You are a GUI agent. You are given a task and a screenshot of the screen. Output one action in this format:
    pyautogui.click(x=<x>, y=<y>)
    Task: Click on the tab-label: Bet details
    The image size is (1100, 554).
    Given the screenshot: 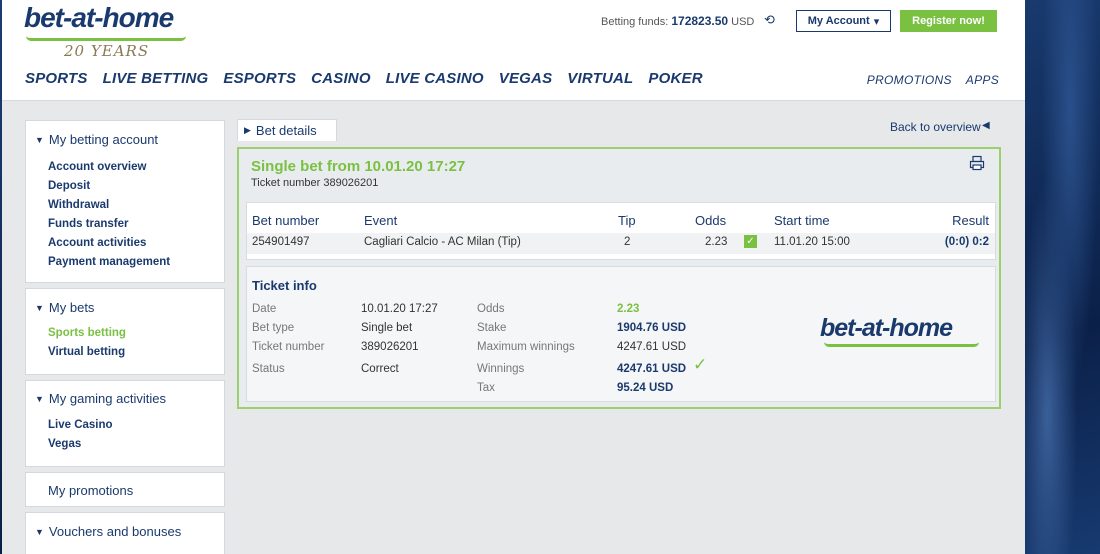 What is the action you would take?
    pyautogui.click(x=286, y=130)
    